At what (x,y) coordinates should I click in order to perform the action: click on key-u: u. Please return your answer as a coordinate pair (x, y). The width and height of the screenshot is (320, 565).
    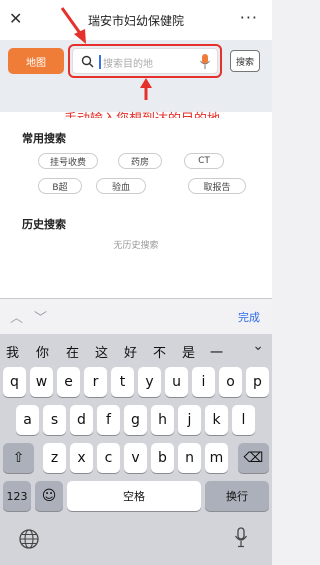
    Looking at the image, I should click on (176, 382).